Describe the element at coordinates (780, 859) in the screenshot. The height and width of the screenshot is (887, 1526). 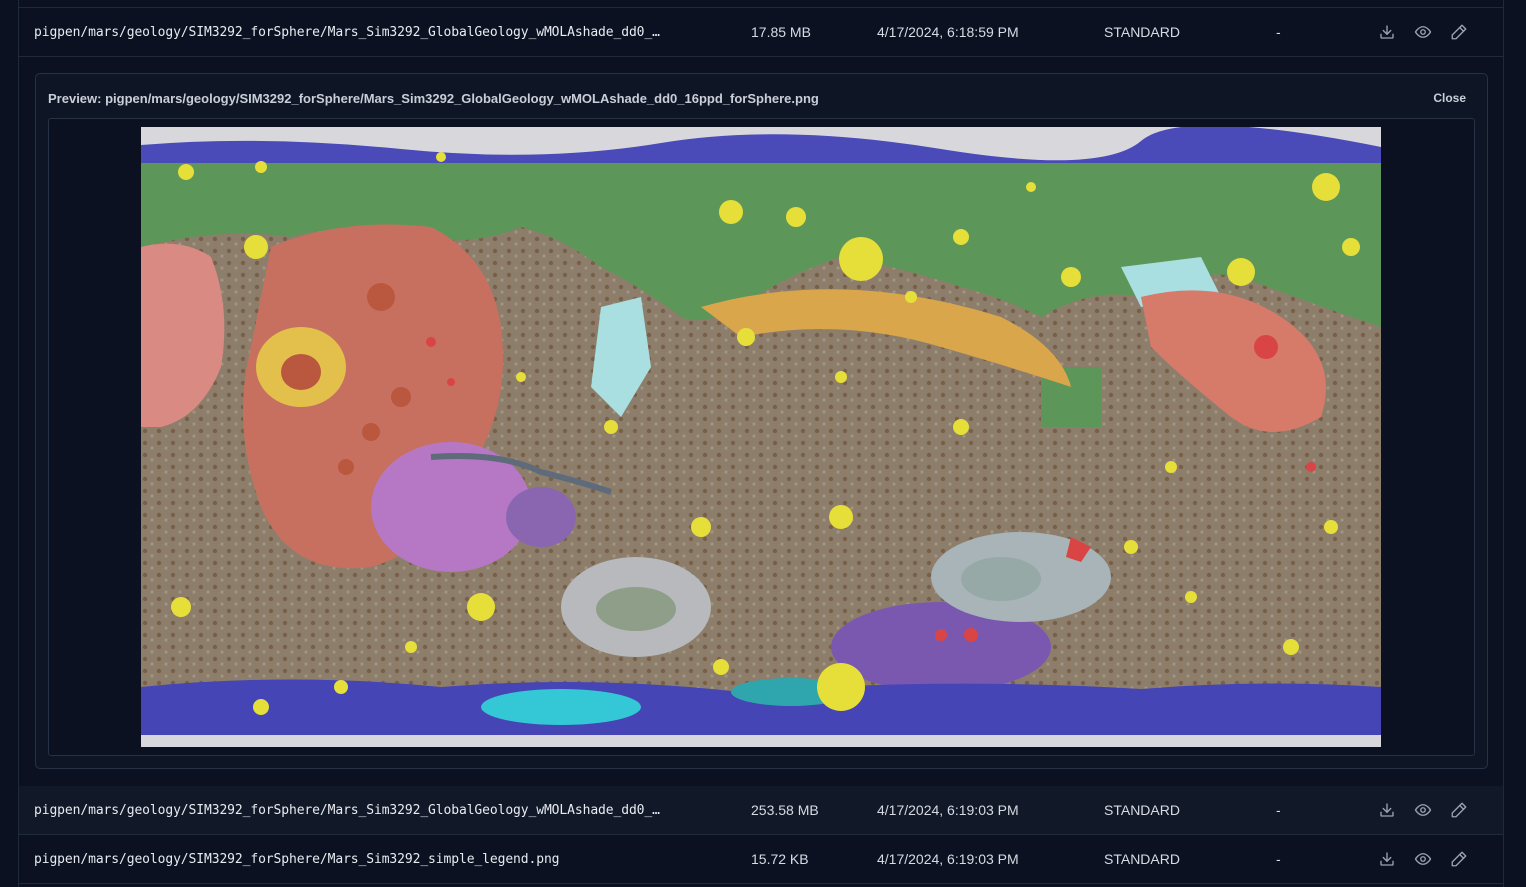
I see `file-size: 15.72 KB` at that location.